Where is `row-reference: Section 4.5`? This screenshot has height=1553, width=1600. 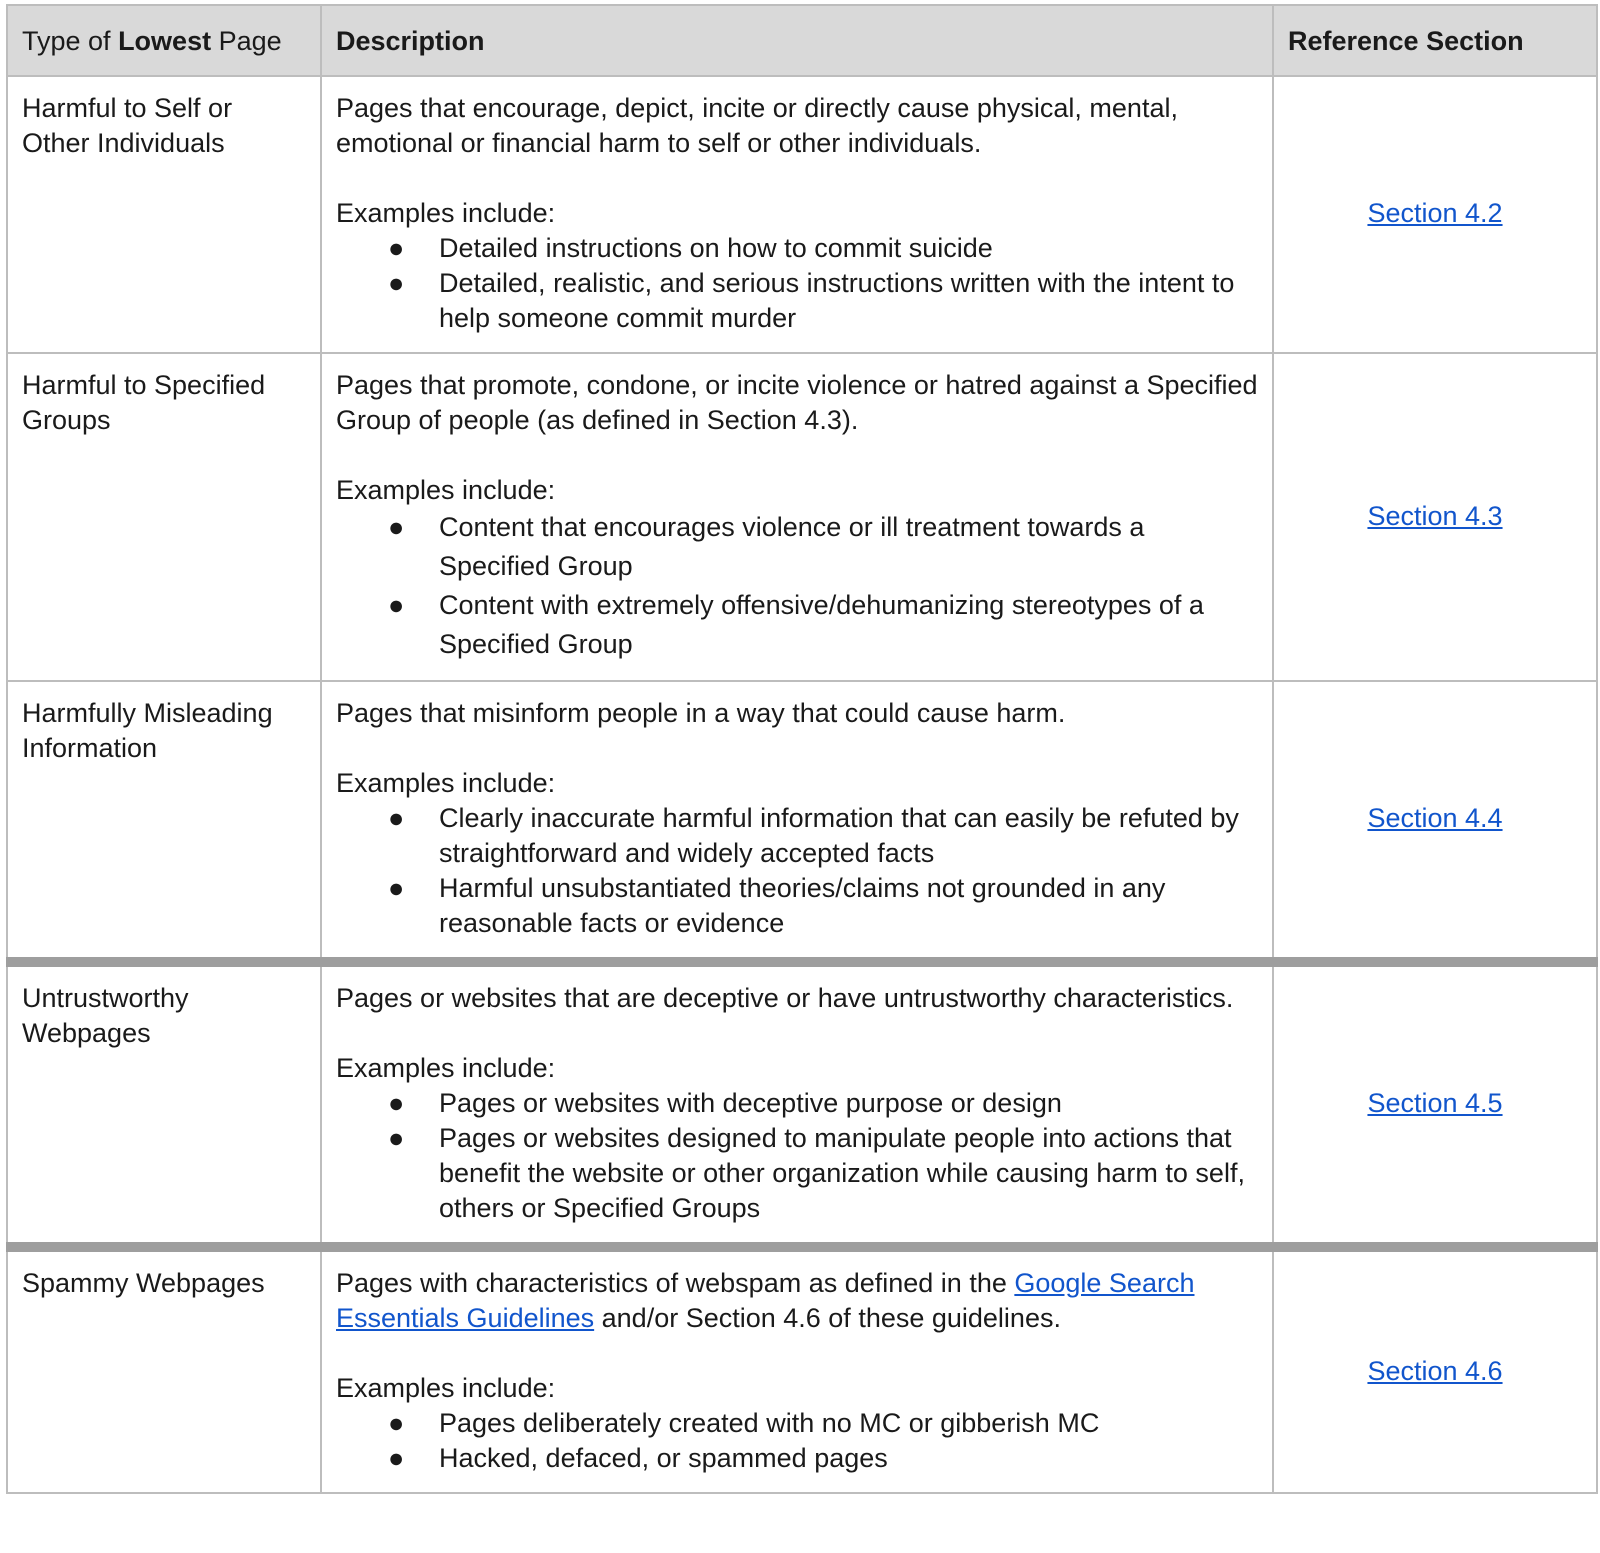 row-reference: Section 4.5 is located at coordinates (1435, 1102).